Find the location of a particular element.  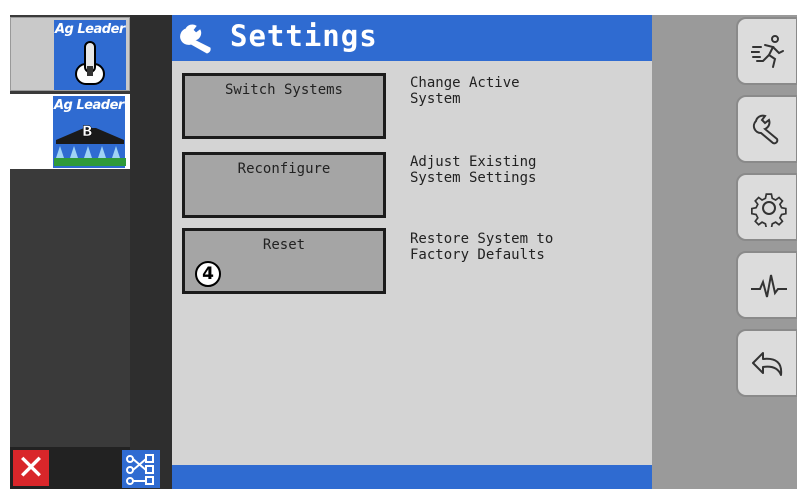

svg-text: B is located at coordinates (87, 132).